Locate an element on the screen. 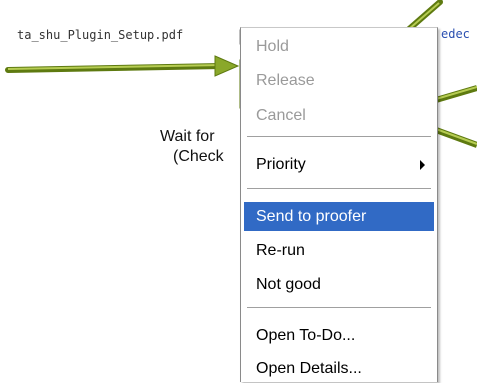 Image resolution: width=477 pixels, height=383 pixels. menu-item-hold: Hold is located at coordinates (339, 46).